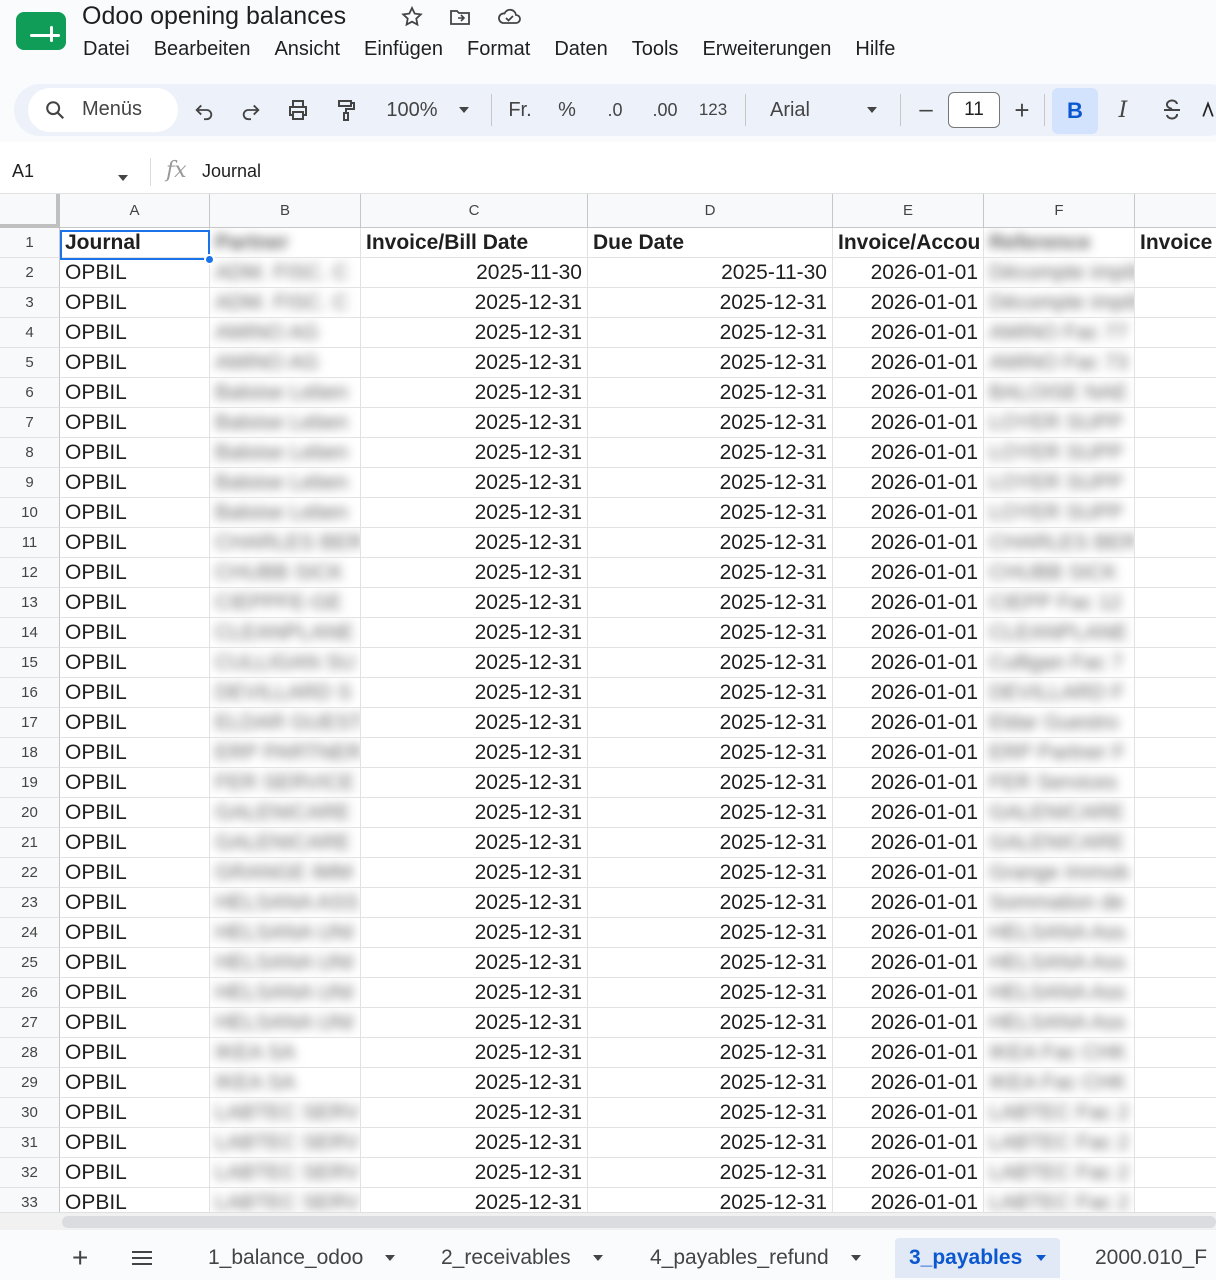 This screenshot has height=1280, width=1216. What do you see at coordinates (142, 1258) in the screenshot?
I see `all-sheets-icon` at bounding box center [142, 1258].